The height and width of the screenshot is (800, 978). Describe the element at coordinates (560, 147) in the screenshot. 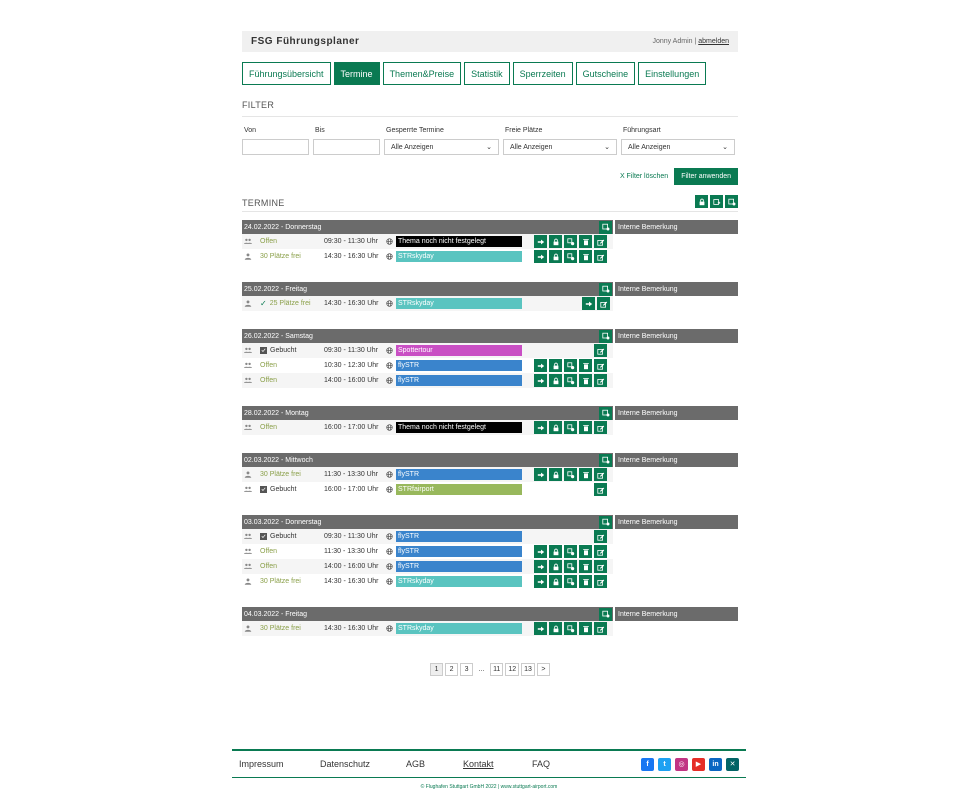

I see `freie-select: Alle Anzeigen ⌄` at that location.